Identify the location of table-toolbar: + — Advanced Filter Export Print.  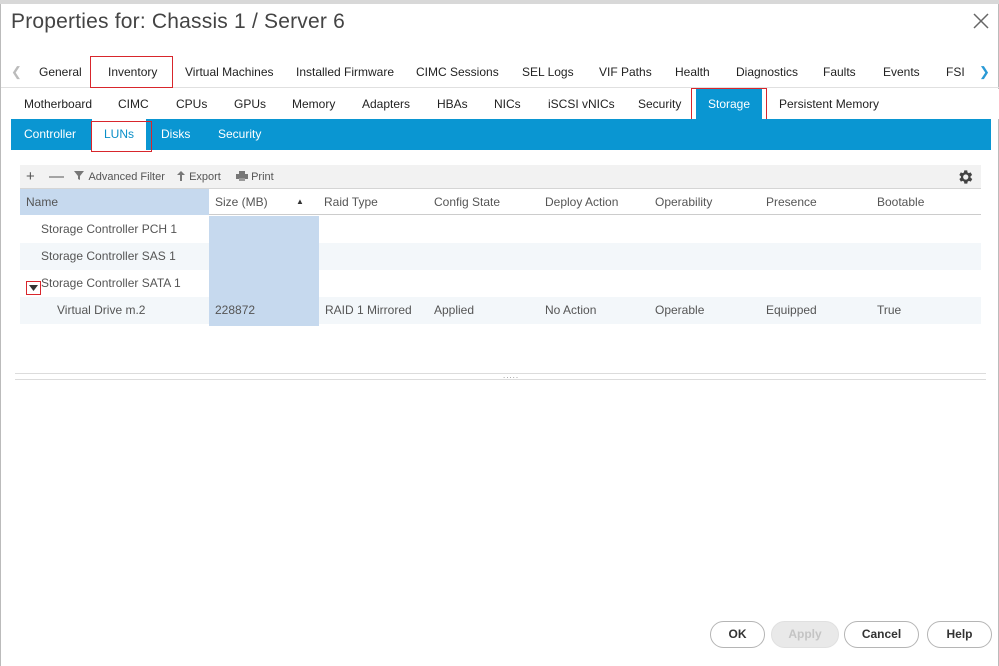
(500, 177).